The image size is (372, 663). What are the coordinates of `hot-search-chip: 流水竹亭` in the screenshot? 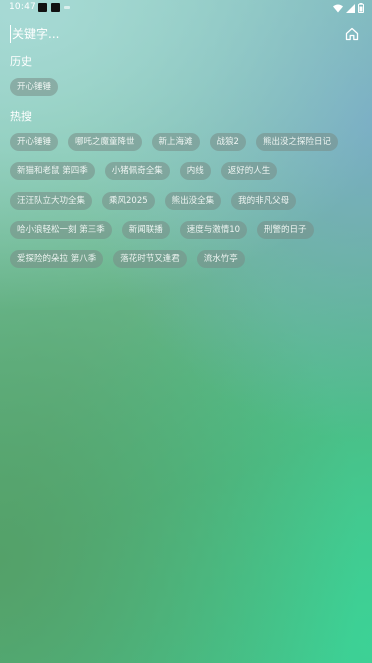 It's located at (220, 259).